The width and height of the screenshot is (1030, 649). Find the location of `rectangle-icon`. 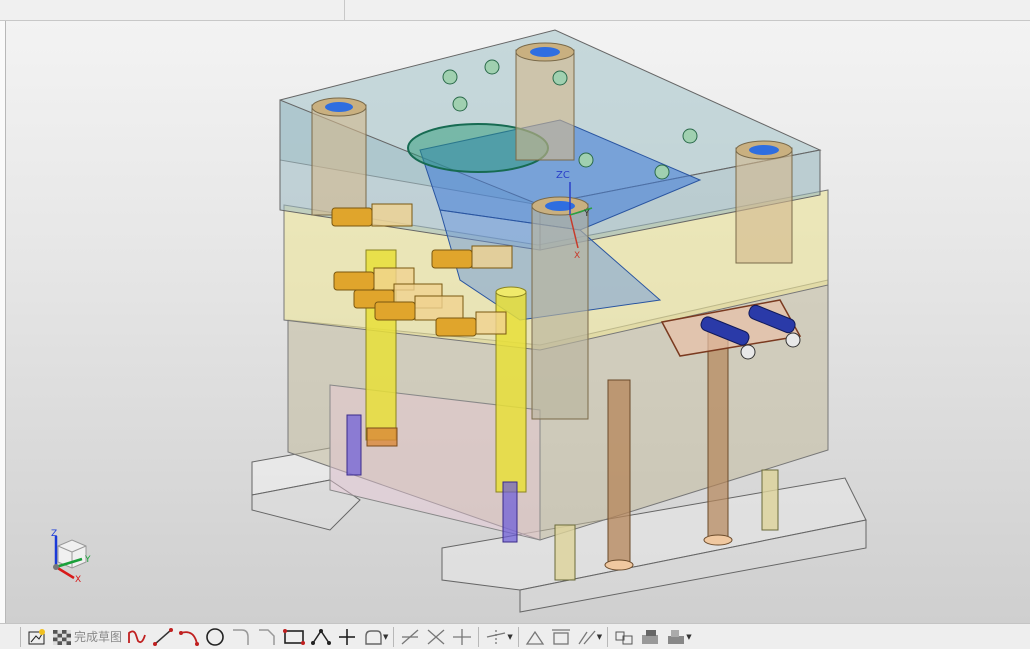

rectangle-icon is located at coordinates (294, 636).